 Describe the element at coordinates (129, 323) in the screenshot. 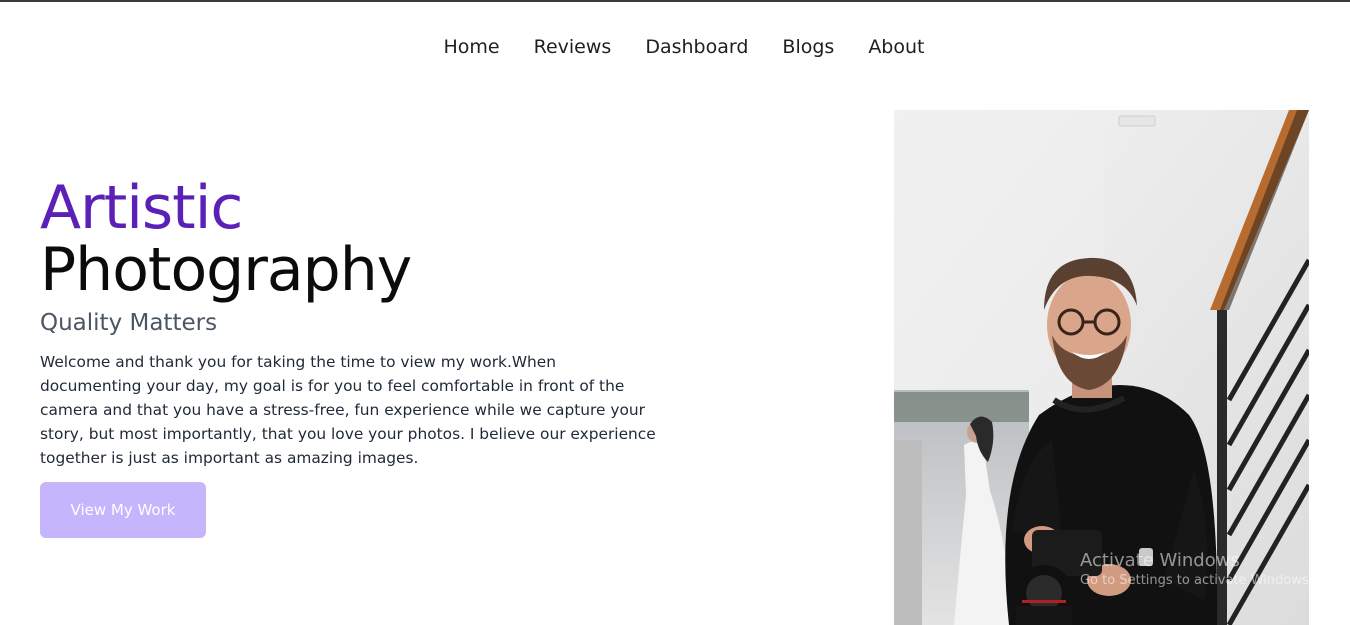

I see `hero-subtitle: Quality Matters` at that location.